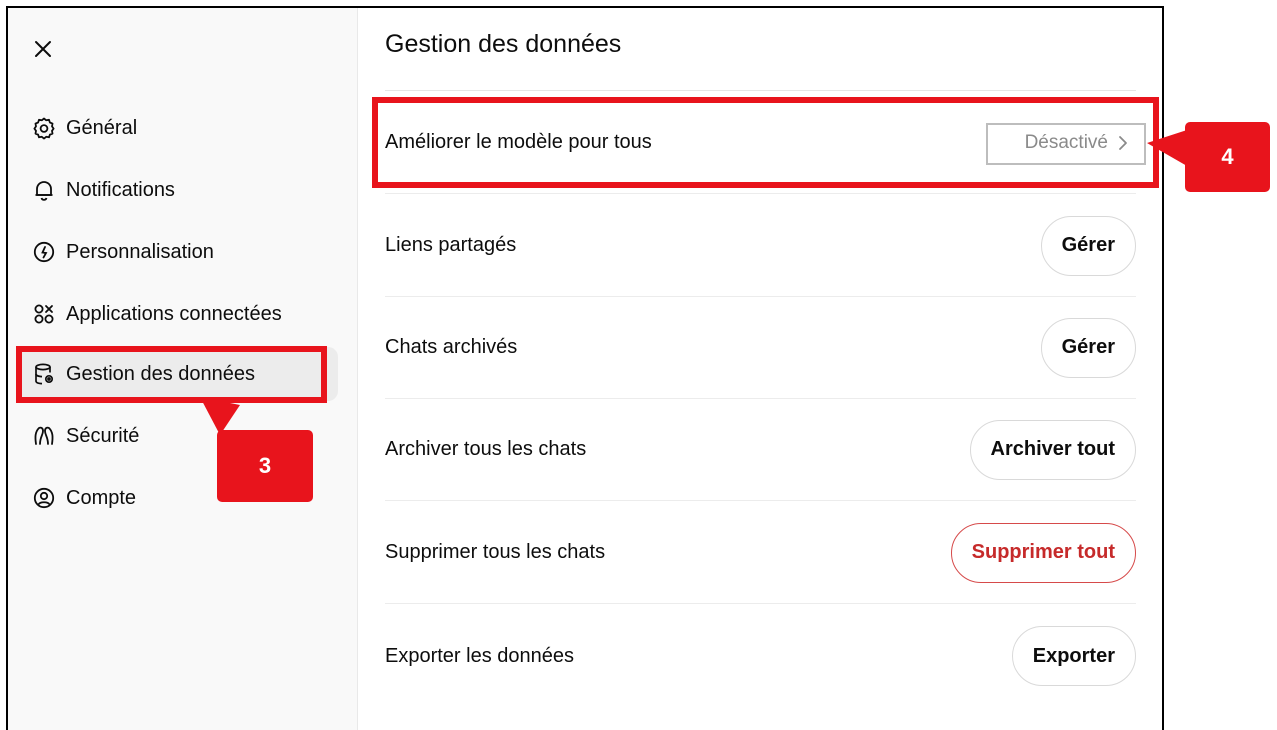 The image size is (1277, 730). Describe the element at coordinates (760, 90) in the screenshot. I see `title-divider` at that location.